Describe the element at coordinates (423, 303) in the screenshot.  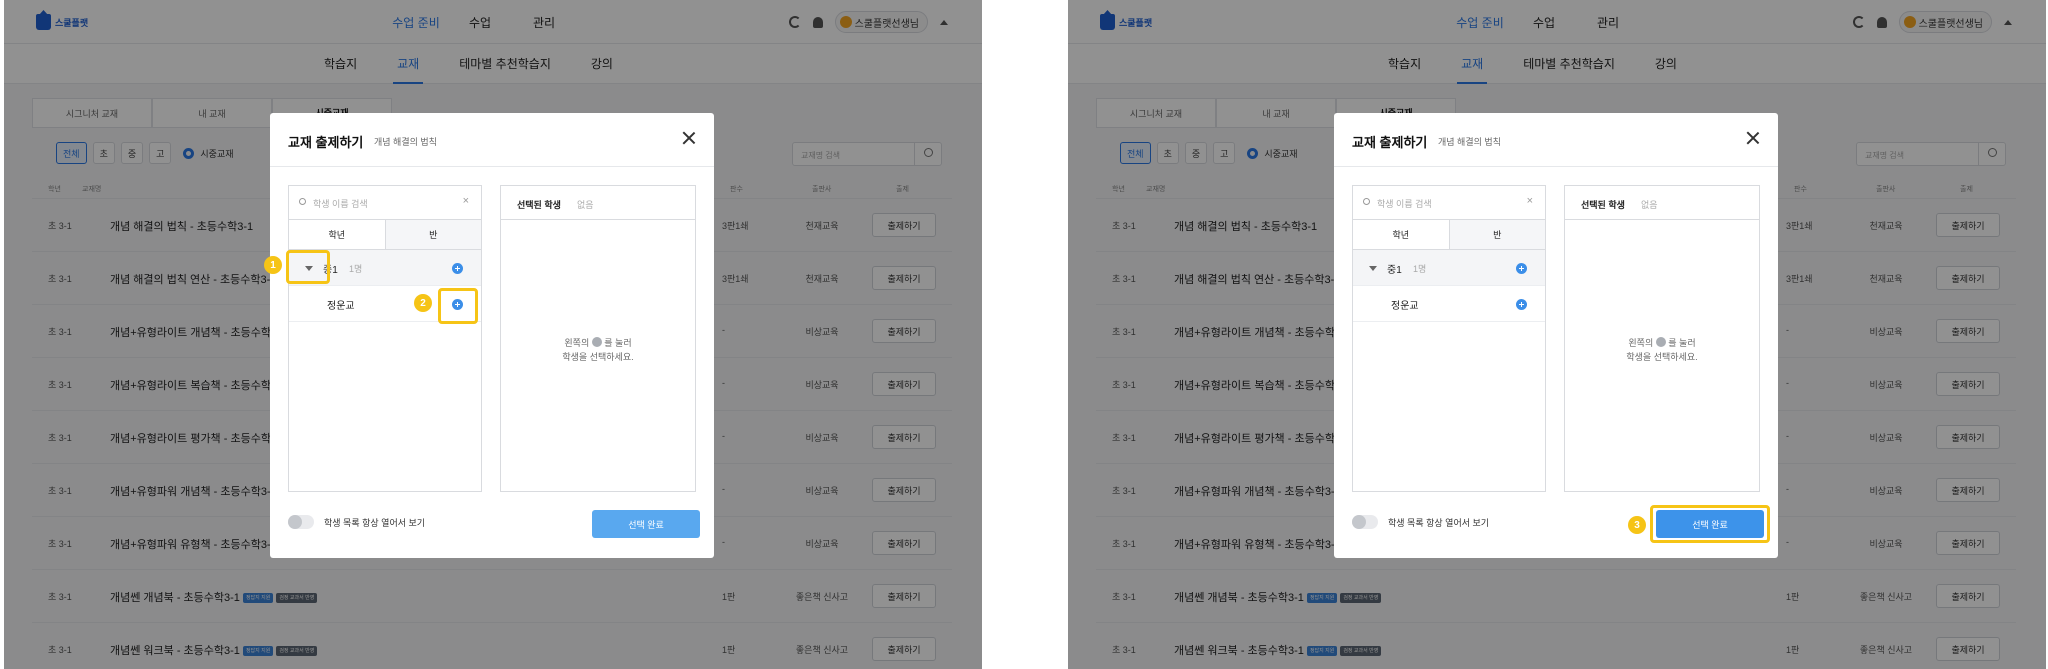
I see `step-badge-2: 2` at that location.